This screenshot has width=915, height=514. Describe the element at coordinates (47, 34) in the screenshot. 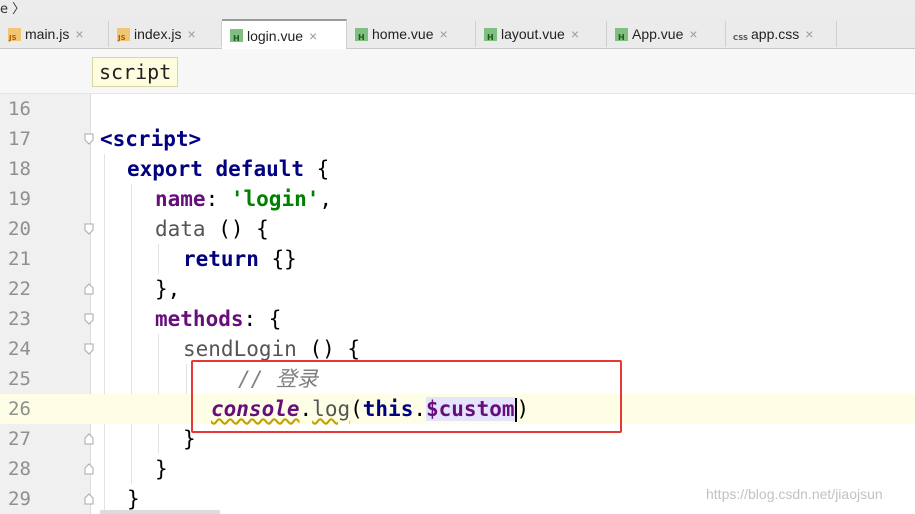

I see `tab-label: main.js` at that location.